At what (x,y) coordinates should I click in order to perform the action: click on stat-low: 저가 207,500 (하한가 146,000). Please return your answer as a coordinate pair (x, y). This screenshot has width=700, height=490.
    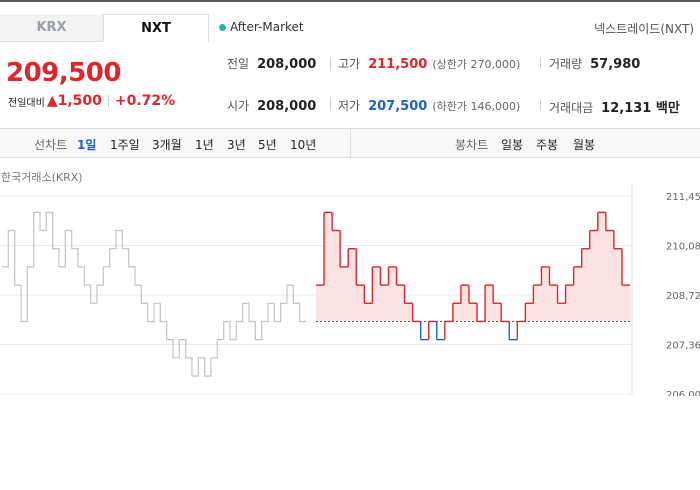
    Looking at the image, I should click on (429, 105).